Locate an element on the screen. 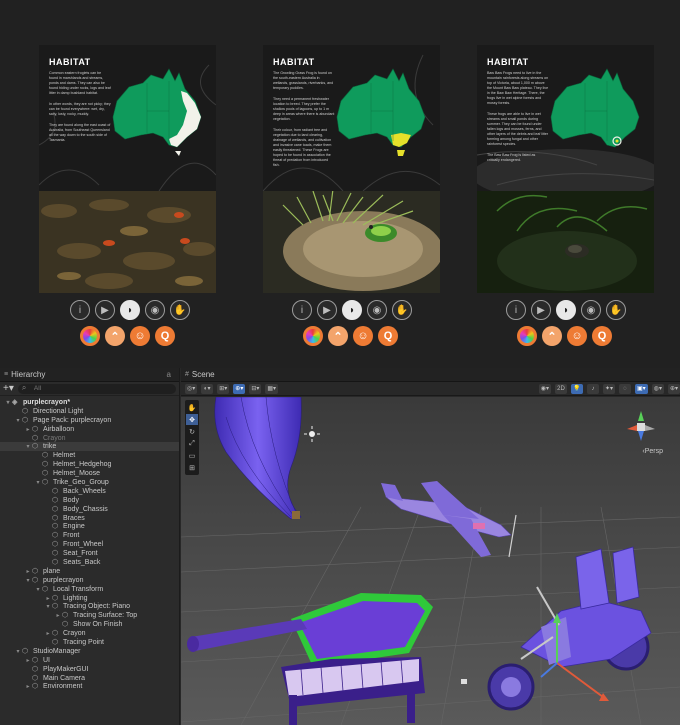  hierarchy-row: ▾ ⬡ StudioManager is located at coordinates (89, 651).